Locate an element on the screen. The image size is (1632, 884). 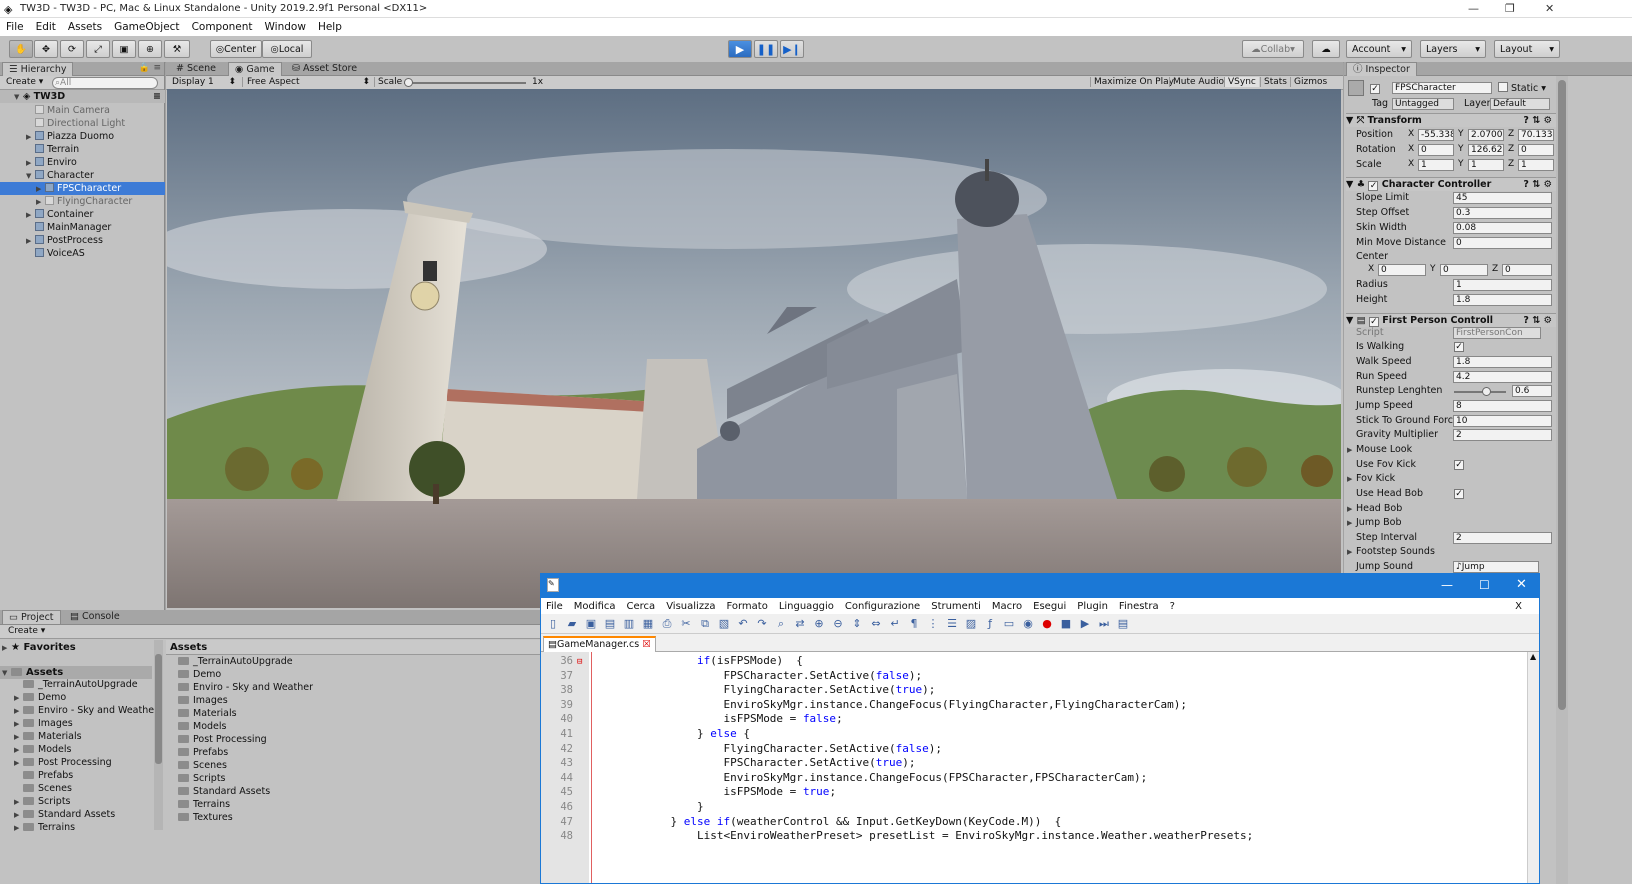
replace-icon: ⇄ is located at coordinates (800, 624).